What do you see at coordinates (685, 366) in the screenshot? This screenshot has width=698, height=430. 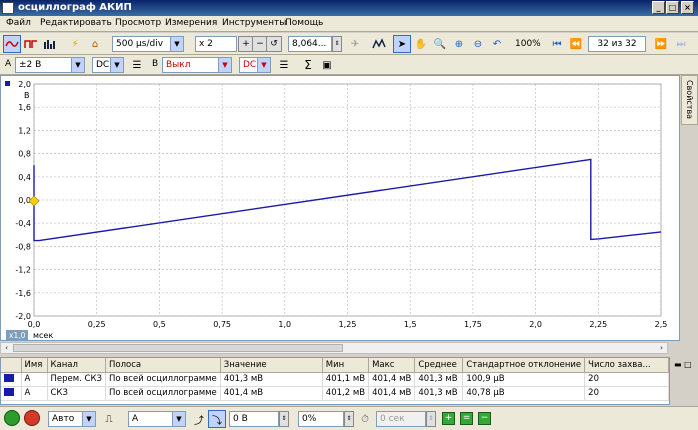 I see `table-window-controls: ▬ □` at bounding box center [685, 366].